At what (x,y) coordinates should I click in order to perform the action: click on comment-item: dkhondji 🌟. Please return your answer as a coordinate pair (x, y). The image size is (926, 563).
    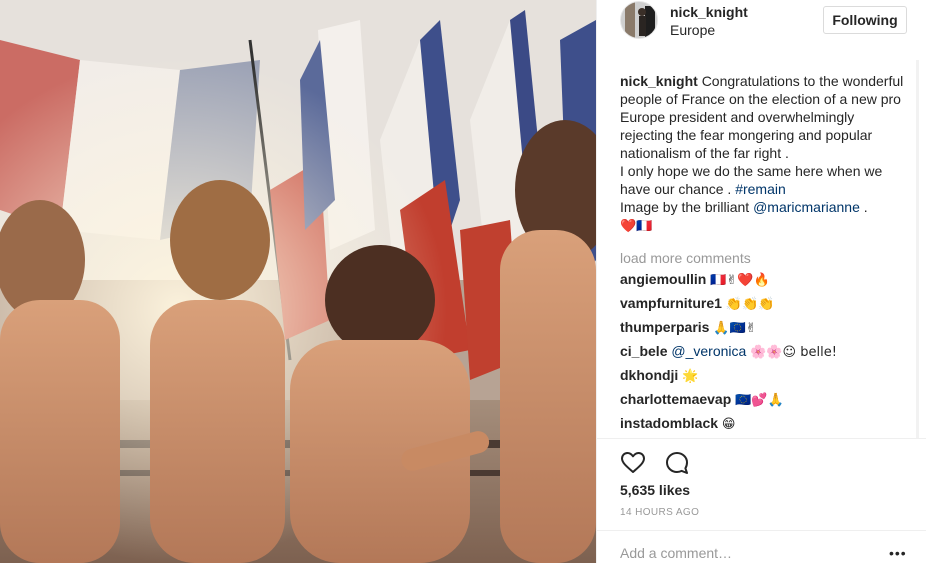
    Looking at the image, I should click on (765, 375).